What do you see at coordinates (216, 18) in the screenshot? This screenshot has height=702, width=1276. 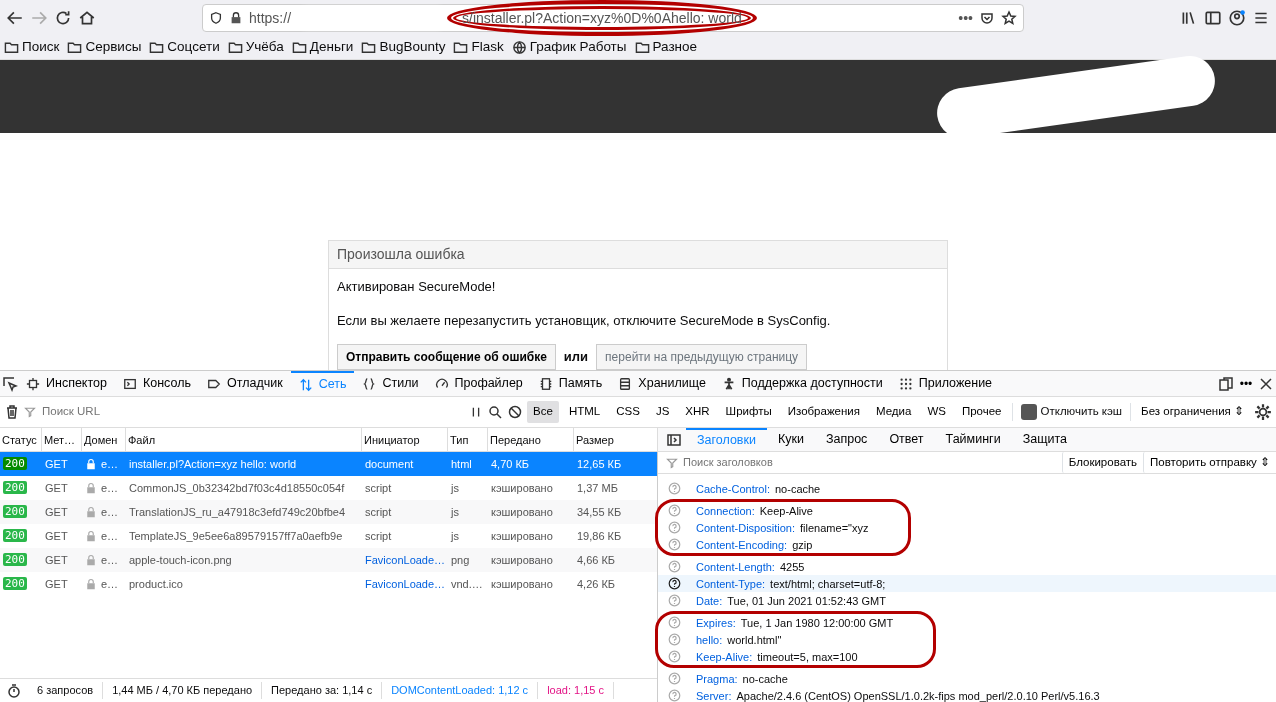 I see `shield-icon` at bounding box center [216, 18].